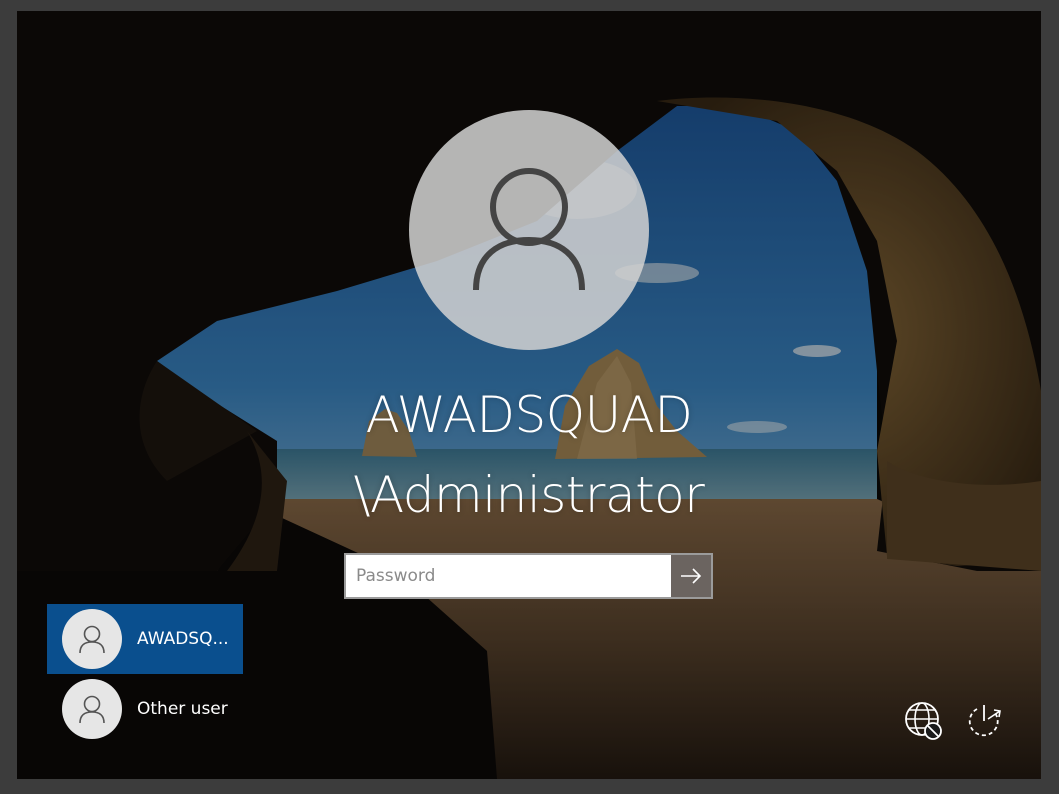  I want to click on user-list: AWADSQ... Other user, so click(145, 674).